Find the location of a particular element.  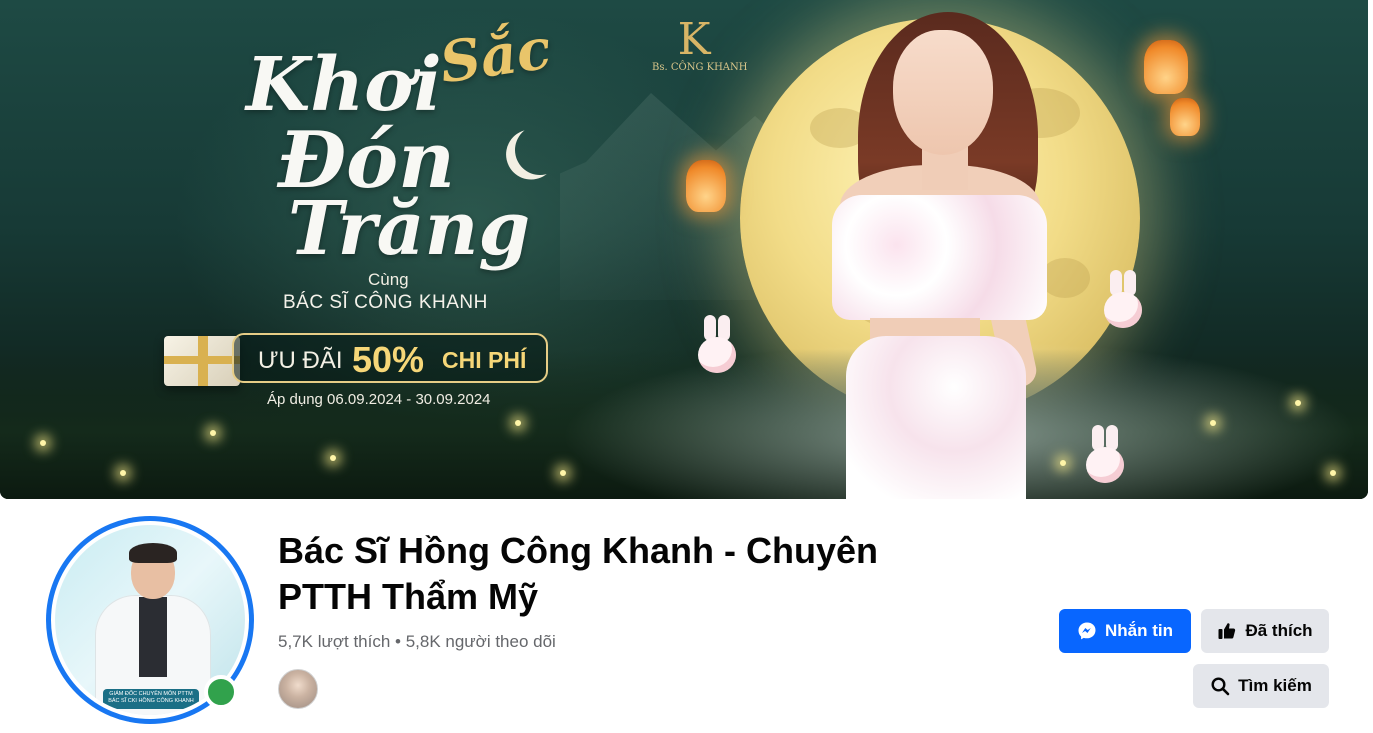

online-status-indicator is located at coordinates (221, 692).